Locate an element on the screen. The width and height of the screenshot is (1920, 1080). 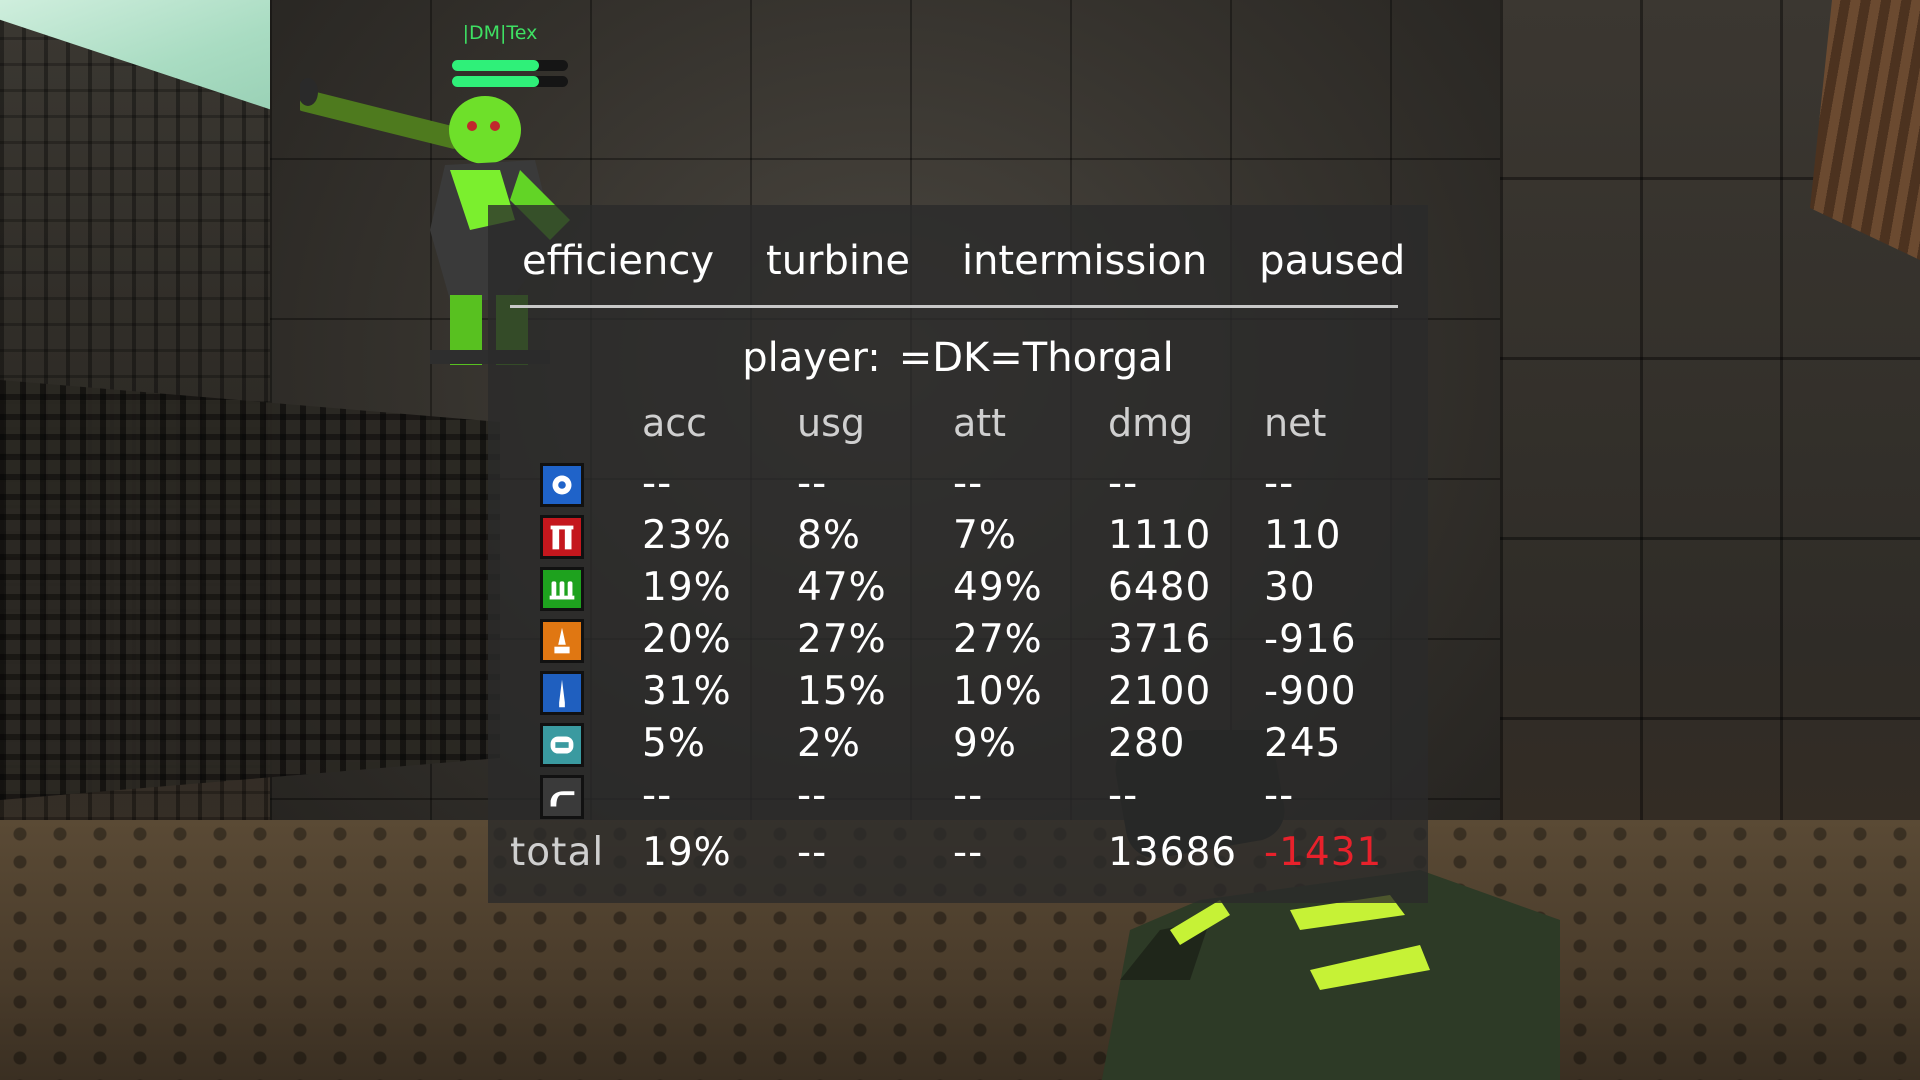
machinegun-icon is located at coordinates (562, 797).